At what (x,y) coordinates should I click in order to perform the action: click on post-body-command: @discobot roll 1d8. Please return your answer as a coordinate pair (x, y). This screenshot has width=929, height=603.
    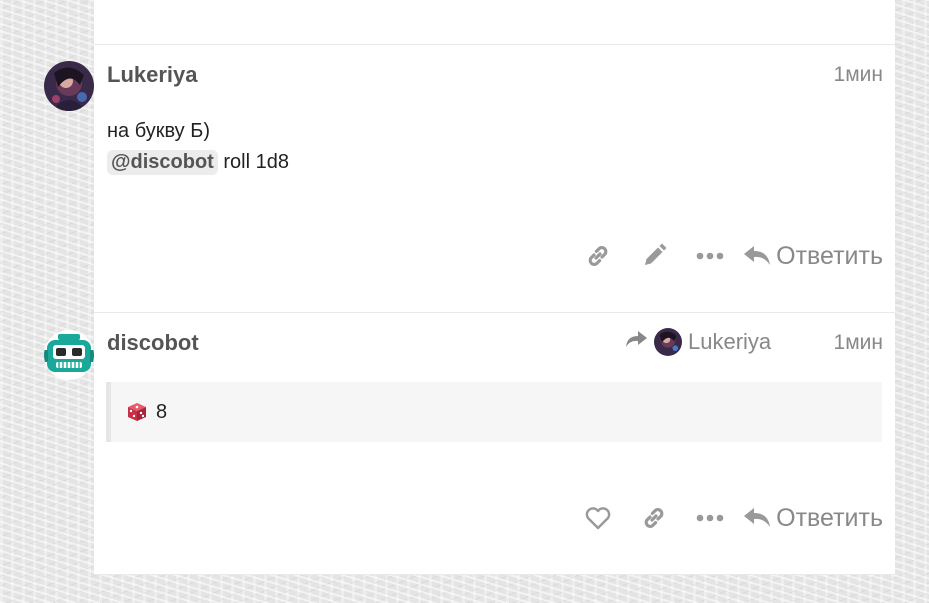
    Looking at the image, I should click on (198, 162).